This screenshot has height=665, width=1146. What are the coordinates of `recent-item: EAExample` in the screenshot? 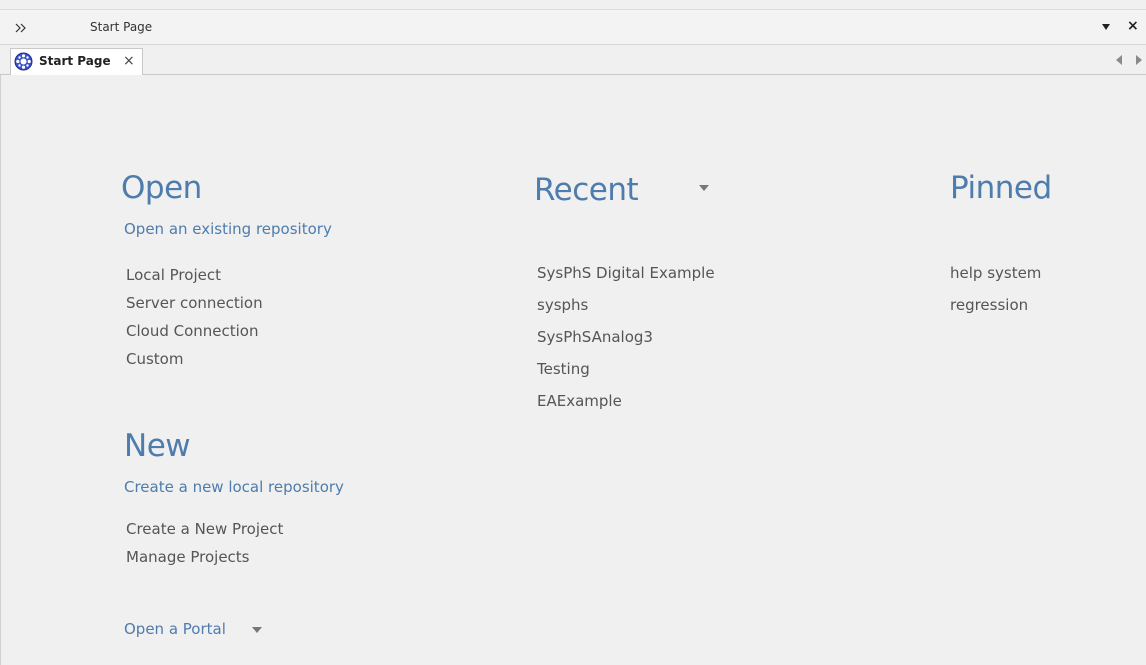 It's located at (579, 401).